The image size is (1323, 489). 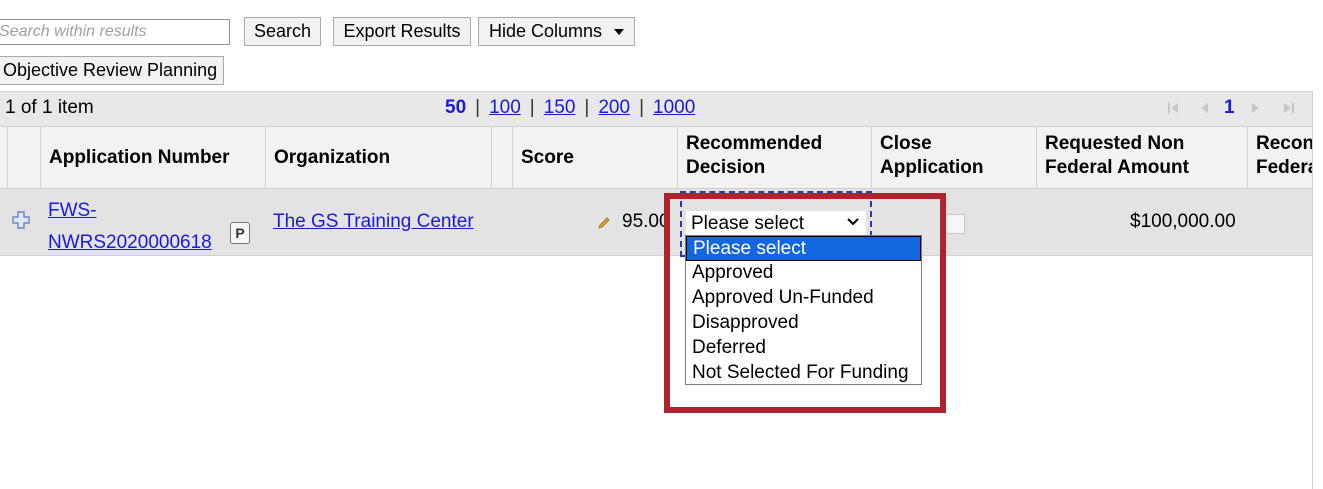 I want to click on first-page-icon, so click(x=1173, y=108).